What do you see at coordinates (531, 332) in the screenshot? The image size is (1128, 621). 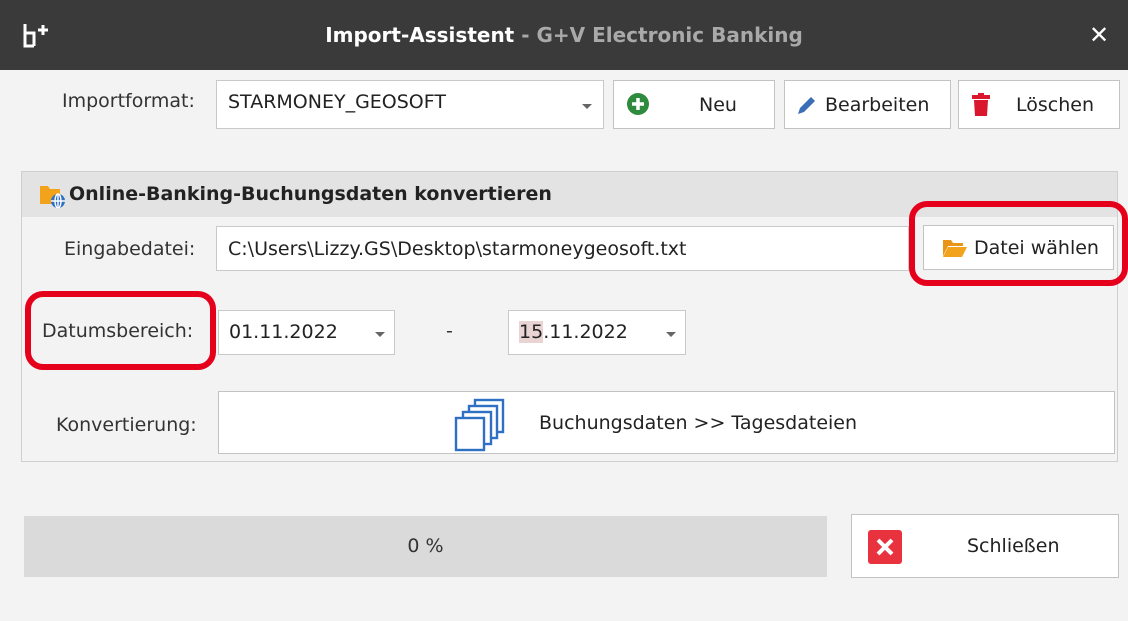 I see `date-to-day: 15` at bounding box center [531, 332].